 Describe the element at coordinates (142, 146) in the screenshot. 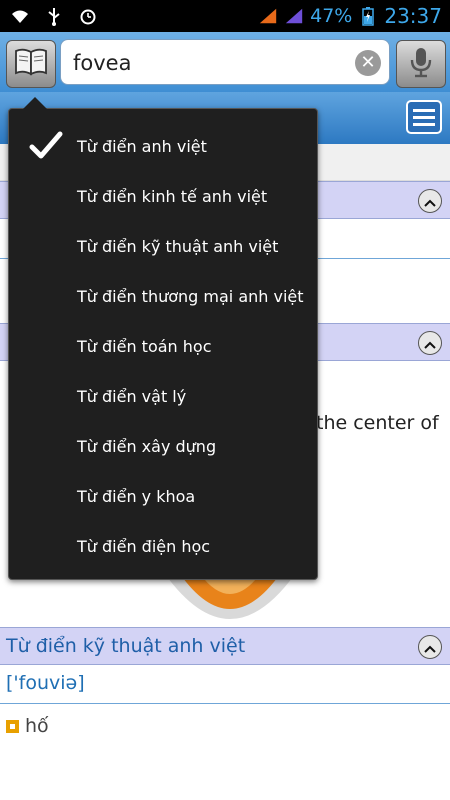

I see `dictionary-option-label: Từ điển anh việt` at that location.